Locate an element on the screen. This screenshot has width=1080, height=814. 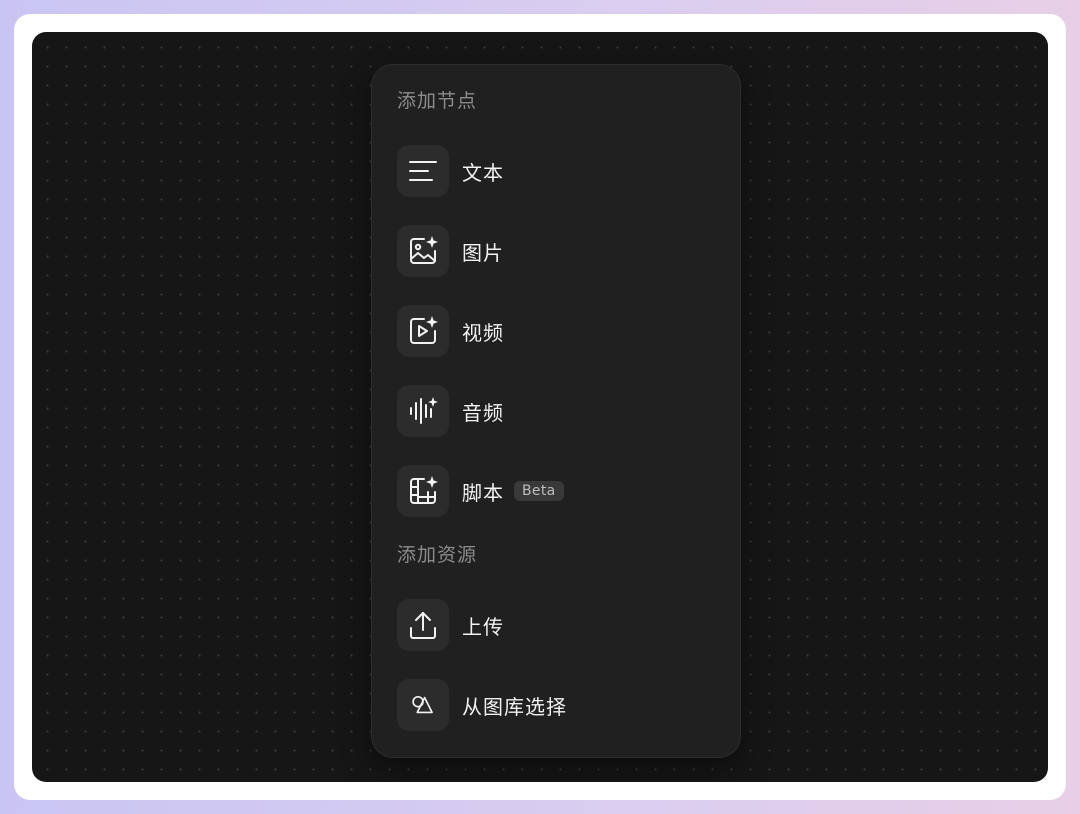
section-title-add-resource: 添加资源 is located at coordinates (437, 555).